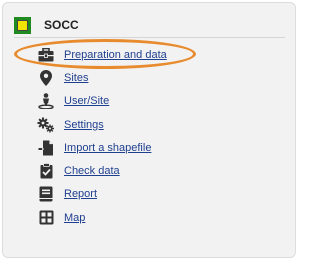 This screenshot has width=320, height=262. I want to click on menu-item-label: Import a shapefile, so click(107, 148).